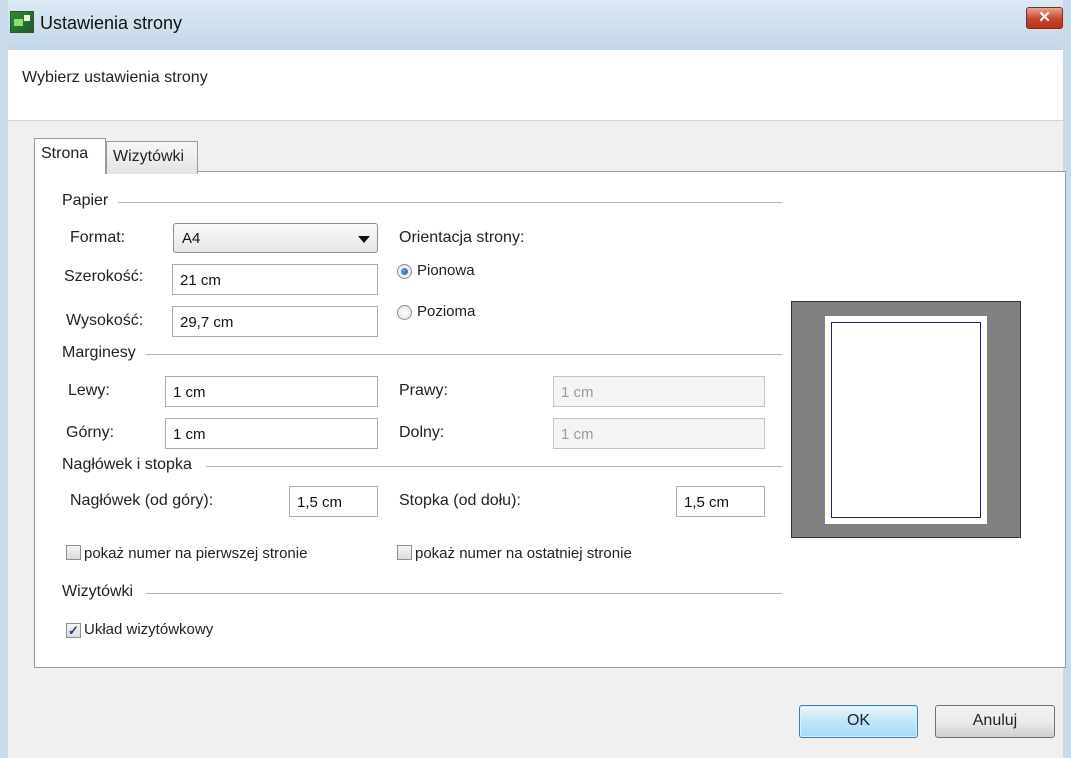 Image resolution: width=1071 pixels, height=758 pixels. What do you see at coordinates (523, 553) in the screenshot?
I see `show-last-page-number-label: pokaż numer na ostatniej stronie` at bounding box center [523, 553].